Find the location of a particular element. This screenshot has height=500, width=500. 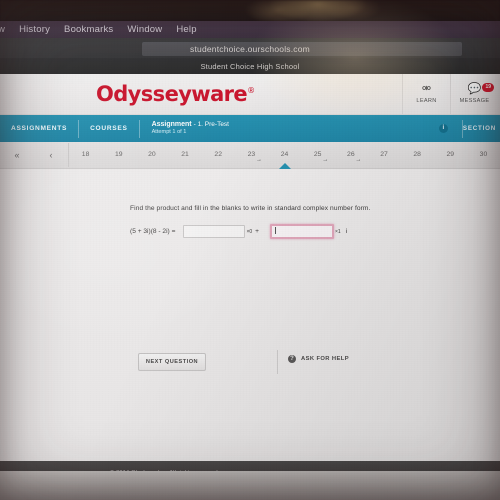

pager-number-label: 29 is located at coordinates (450, 154).